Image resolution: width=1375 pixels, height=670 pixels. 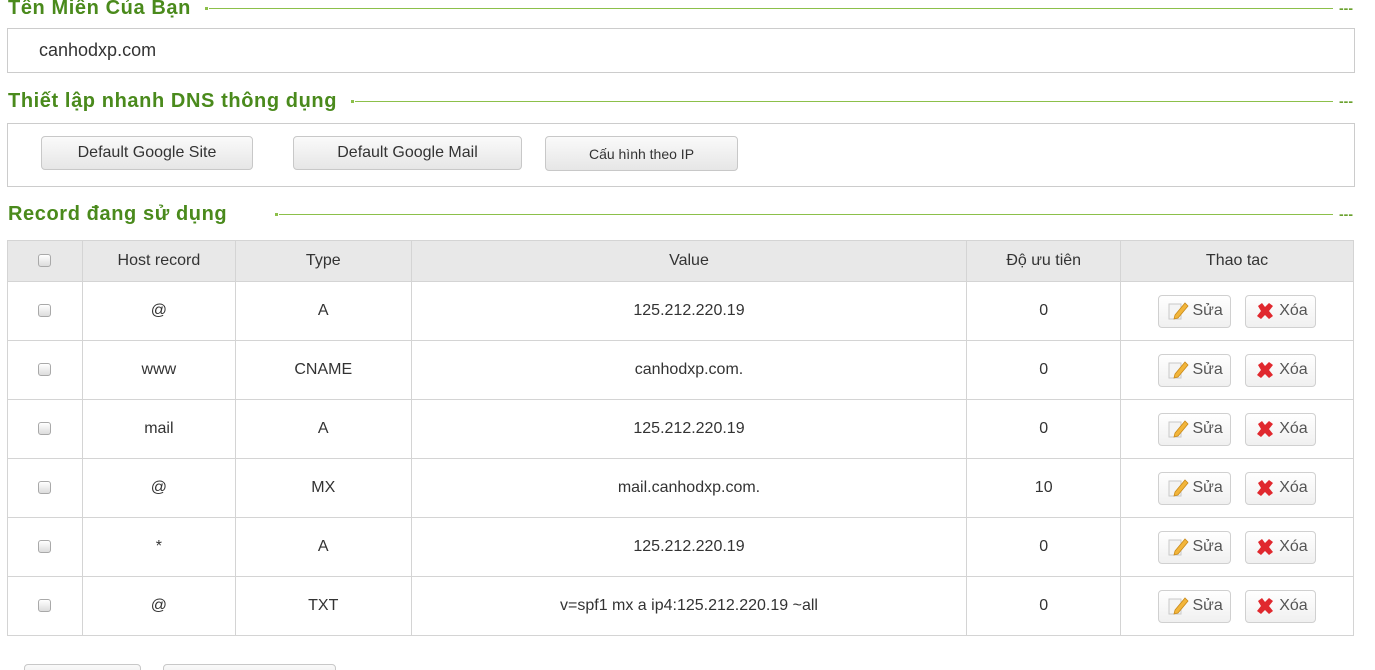 What do you see at coordinates (323, 606) in the screenshot?
I see `cell-type: TXT` at bounding box center [323, 606].